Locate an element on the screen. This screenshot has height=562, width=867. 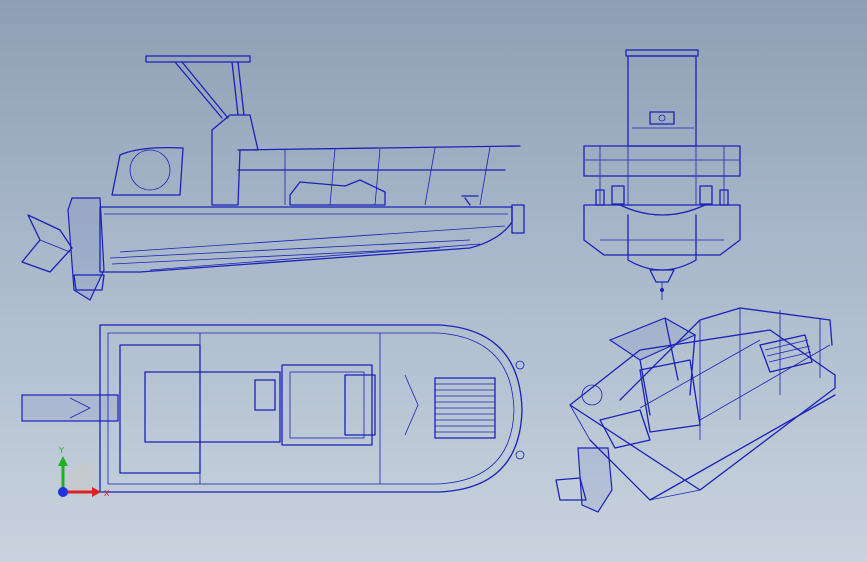
x-axis-label: X is located at coordinates (107, 493).